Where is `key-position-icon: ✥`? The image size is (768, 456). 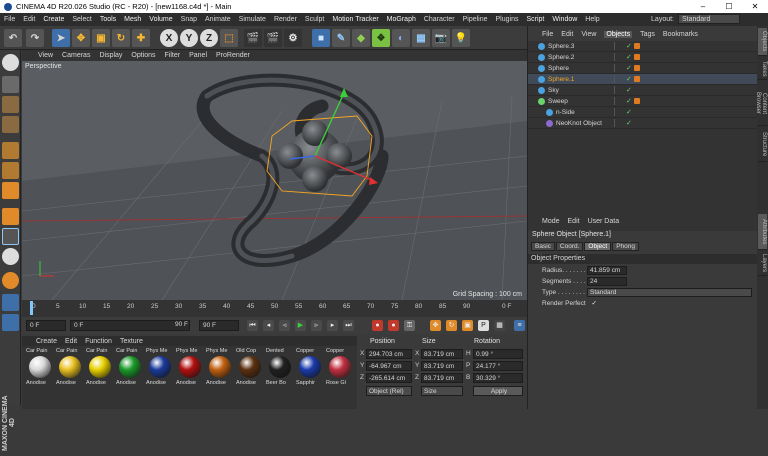
key-position-icon: ✥ is located at coordinates (435, 325).